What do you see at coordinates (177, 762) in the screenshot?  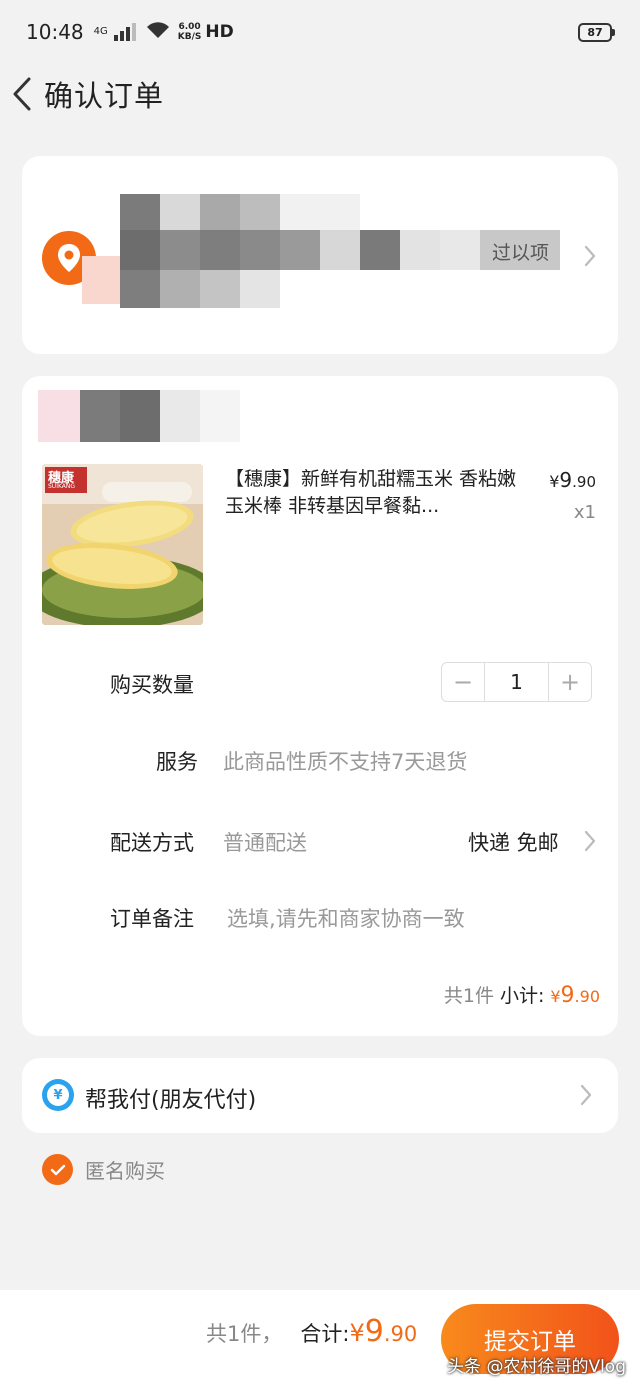 I see `service-label: 服务` at bounding box center [177, 762].